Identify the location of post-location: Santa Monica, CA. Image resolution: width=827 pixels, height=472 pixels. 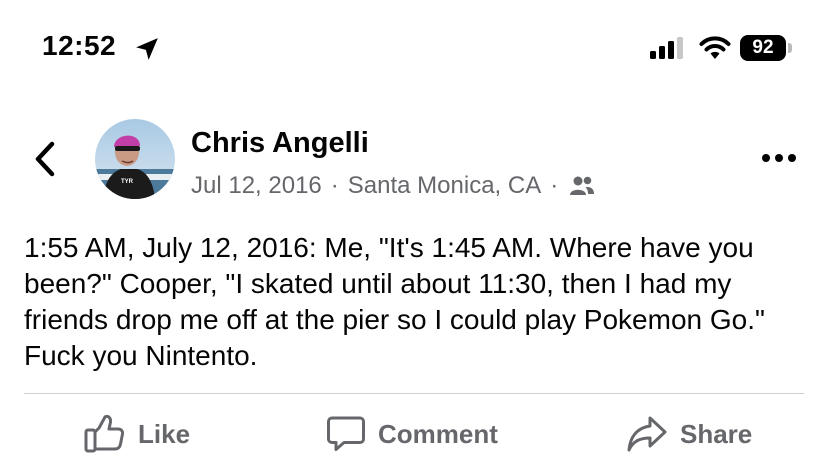
(444, 186).